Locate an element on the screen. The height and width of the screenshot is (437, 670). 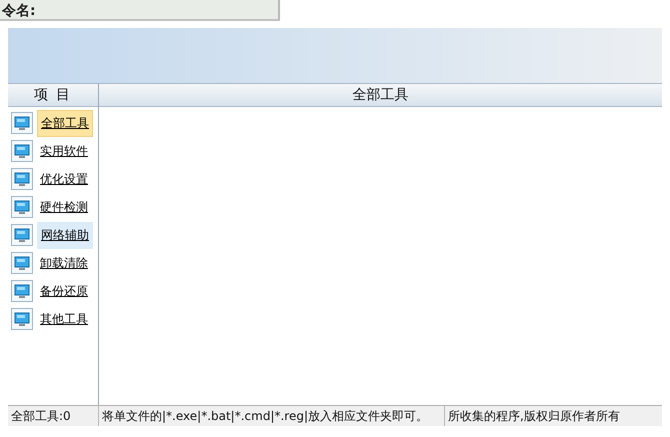
status-pane: 将单文件的|*.exe|*.bat|*.cmd|*.reg|放入相应文件夹即可。 is located at coordinates (272, 416).